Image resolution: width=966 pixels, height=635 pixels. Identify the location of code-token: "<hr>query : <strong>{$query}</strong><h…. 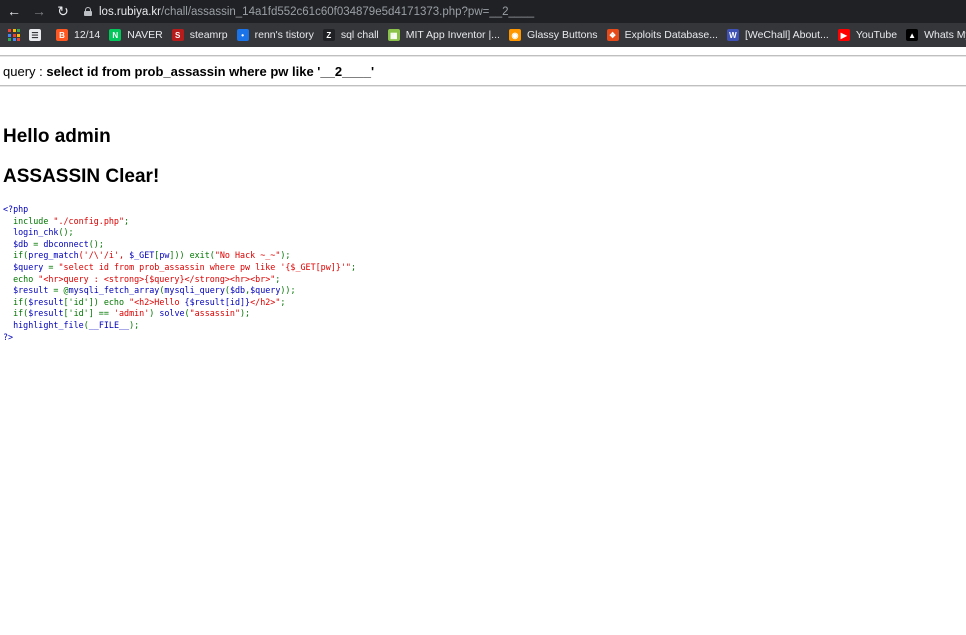
(157, 278).